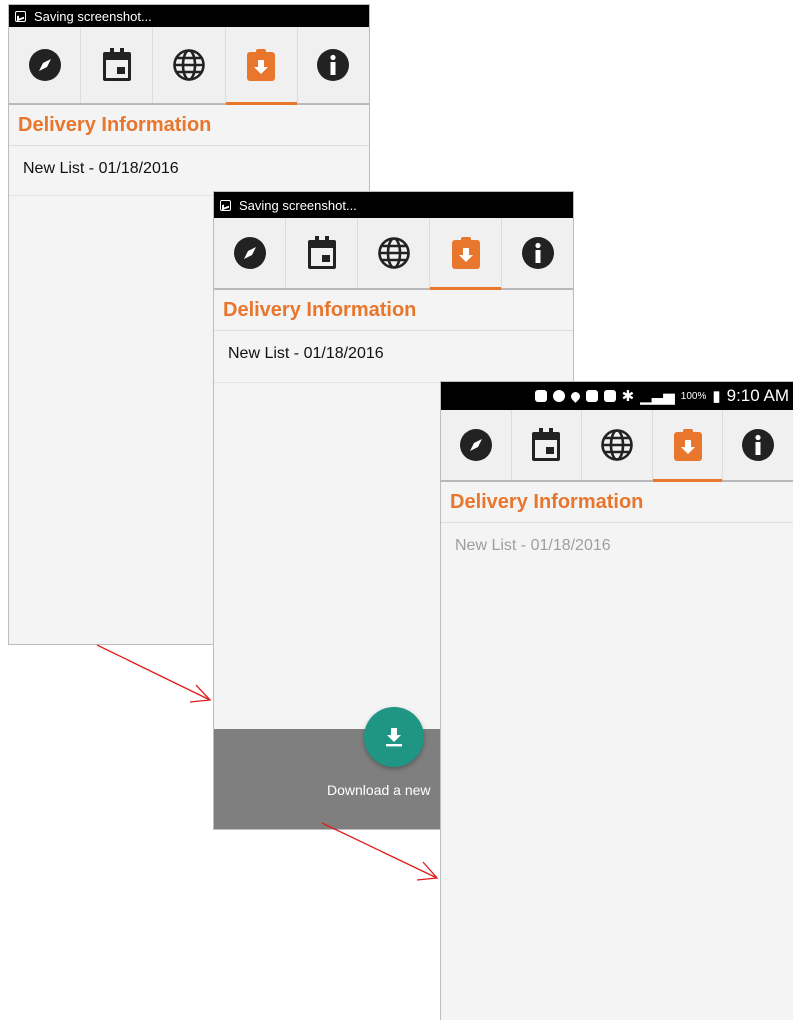 The image size is (793, 1020). I want to click on download-fab, so click(394, 737).